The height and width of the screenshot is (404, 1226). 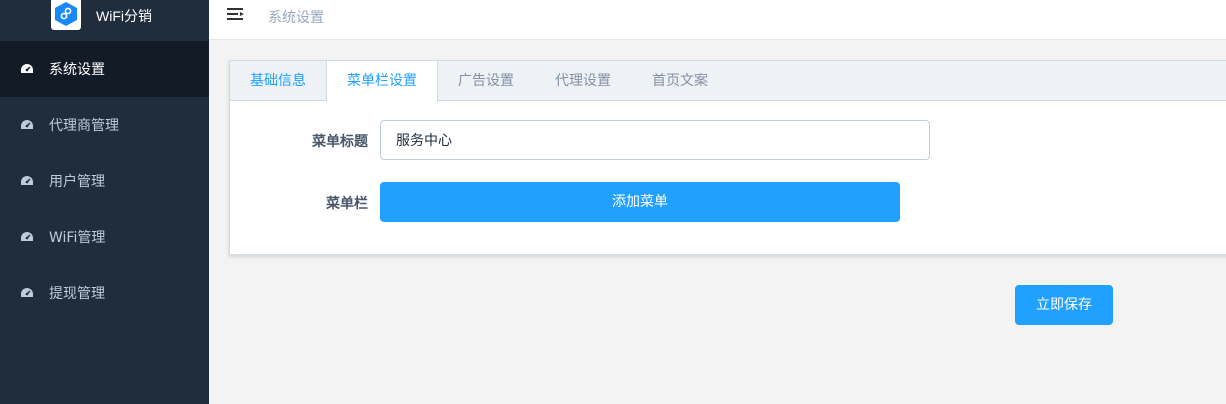 I want to click on app-name: WiFi分销, so click(x=124, y=16).